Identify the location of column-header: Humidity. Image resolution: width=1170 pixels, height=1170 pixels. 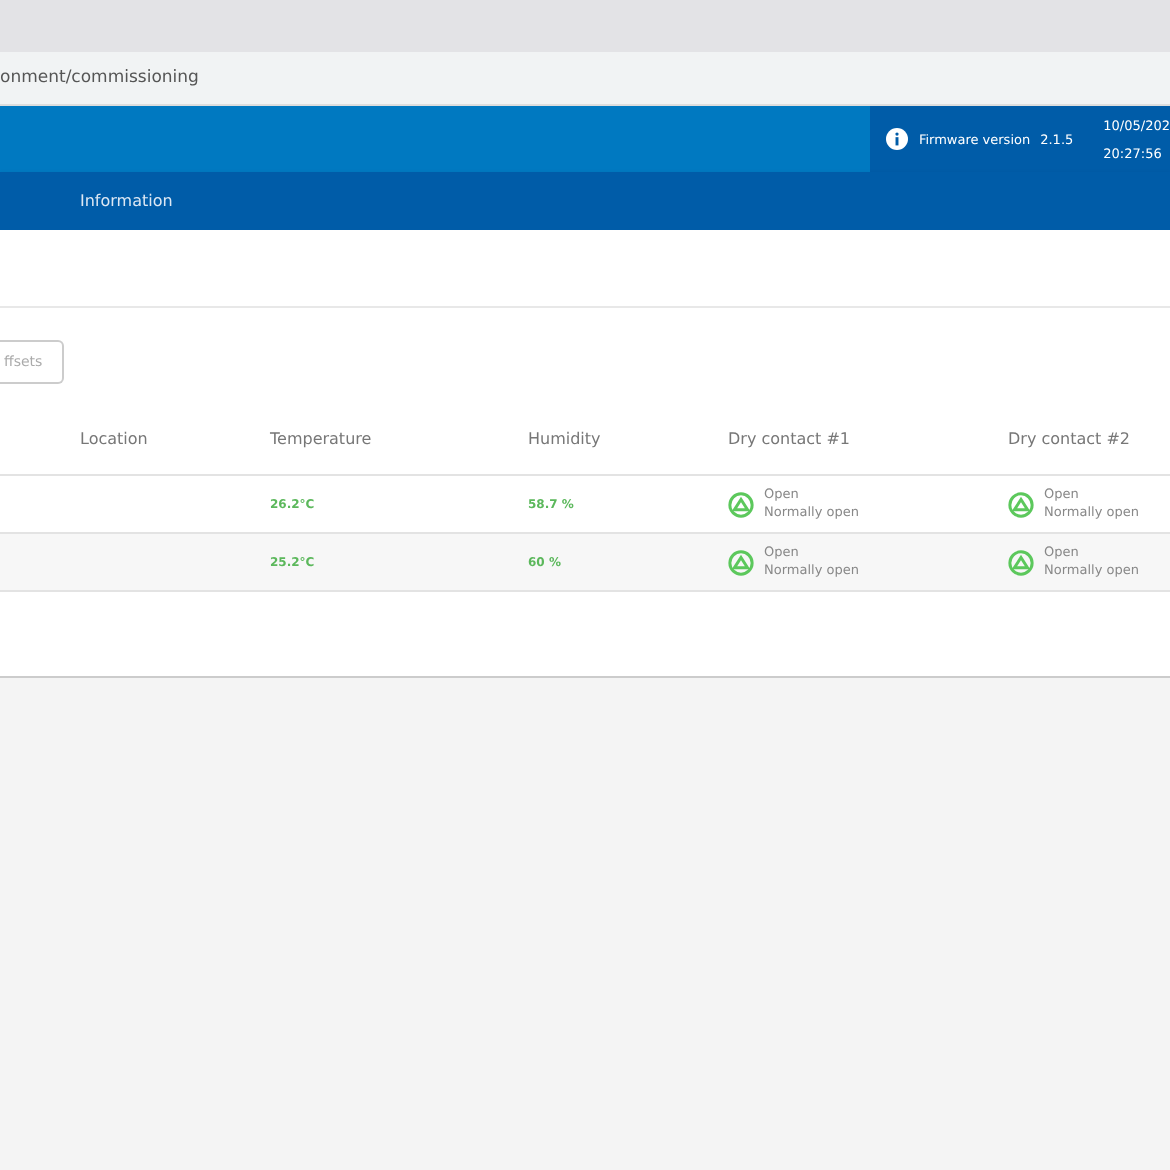
(565, 438).